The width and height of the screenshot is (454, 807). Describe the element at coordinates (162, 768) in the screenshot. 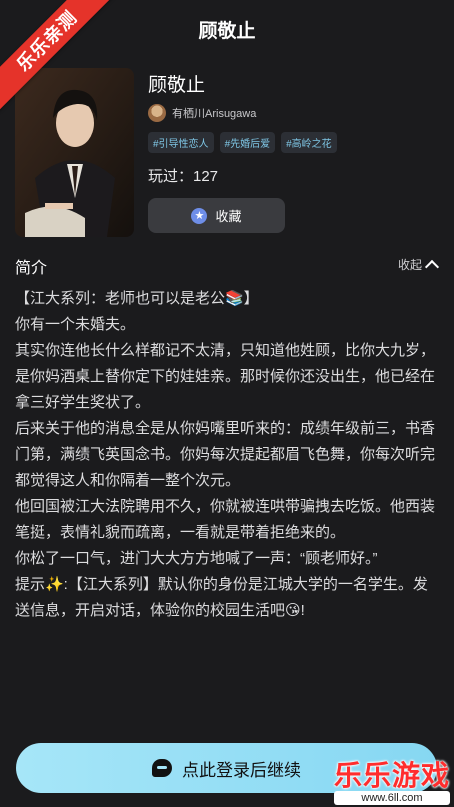

I see `chat-icon` at that location.